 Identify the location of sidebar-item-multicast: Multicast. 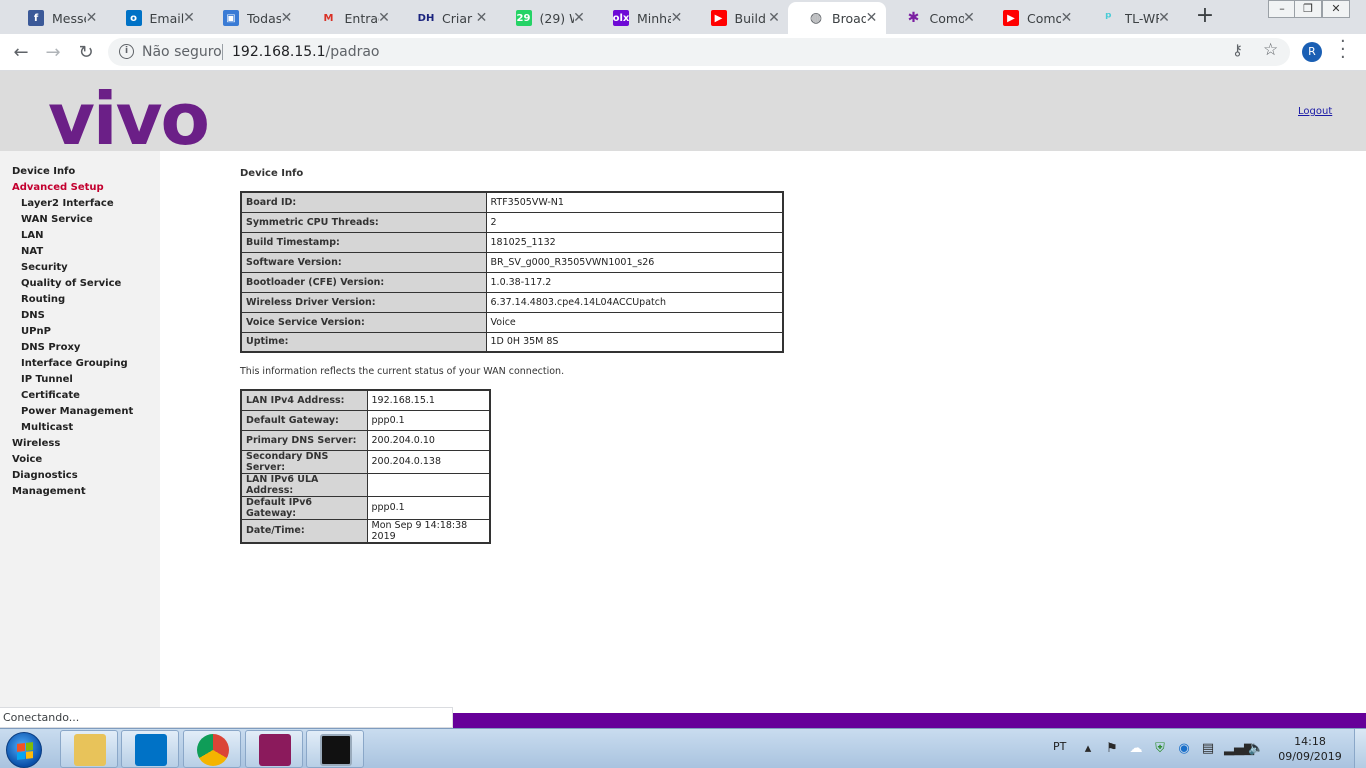
(80, 429).